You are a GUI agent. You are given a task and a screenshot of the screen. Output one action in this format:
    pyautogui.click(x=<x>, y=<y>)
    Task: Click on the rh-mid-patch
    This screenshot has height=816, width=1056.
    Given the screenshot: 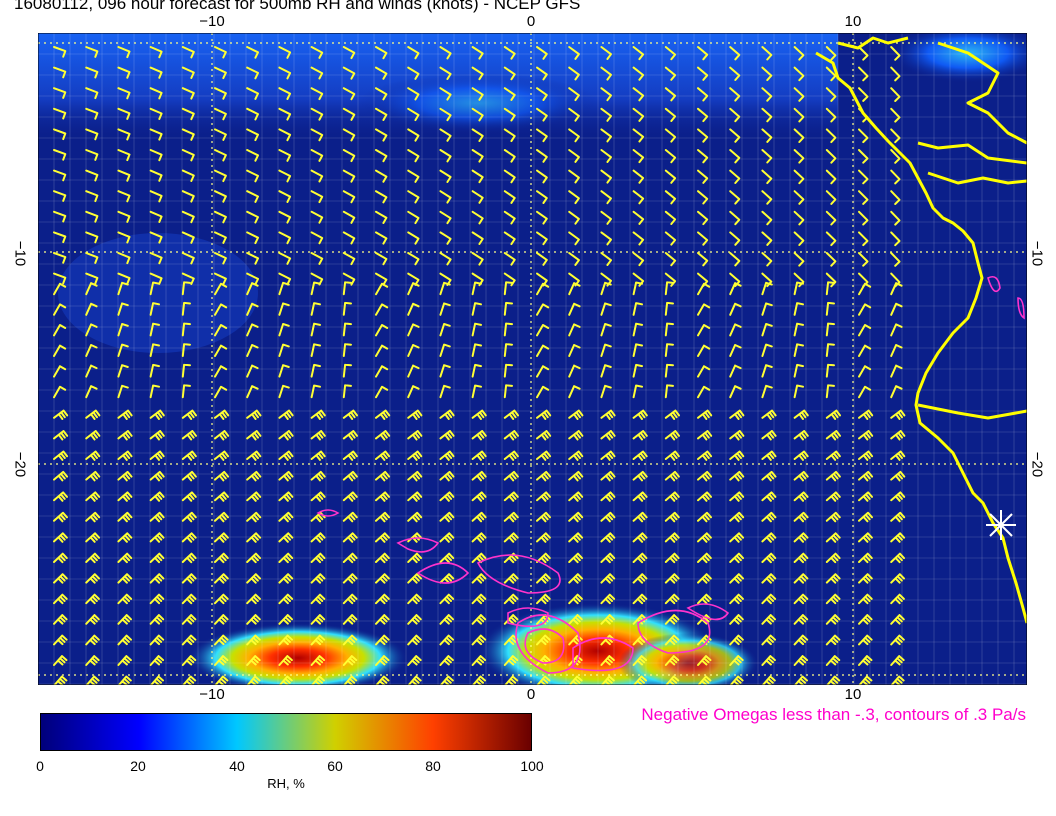 What is the action you would take?
    pyautogui.click(x=158, y=293)
    